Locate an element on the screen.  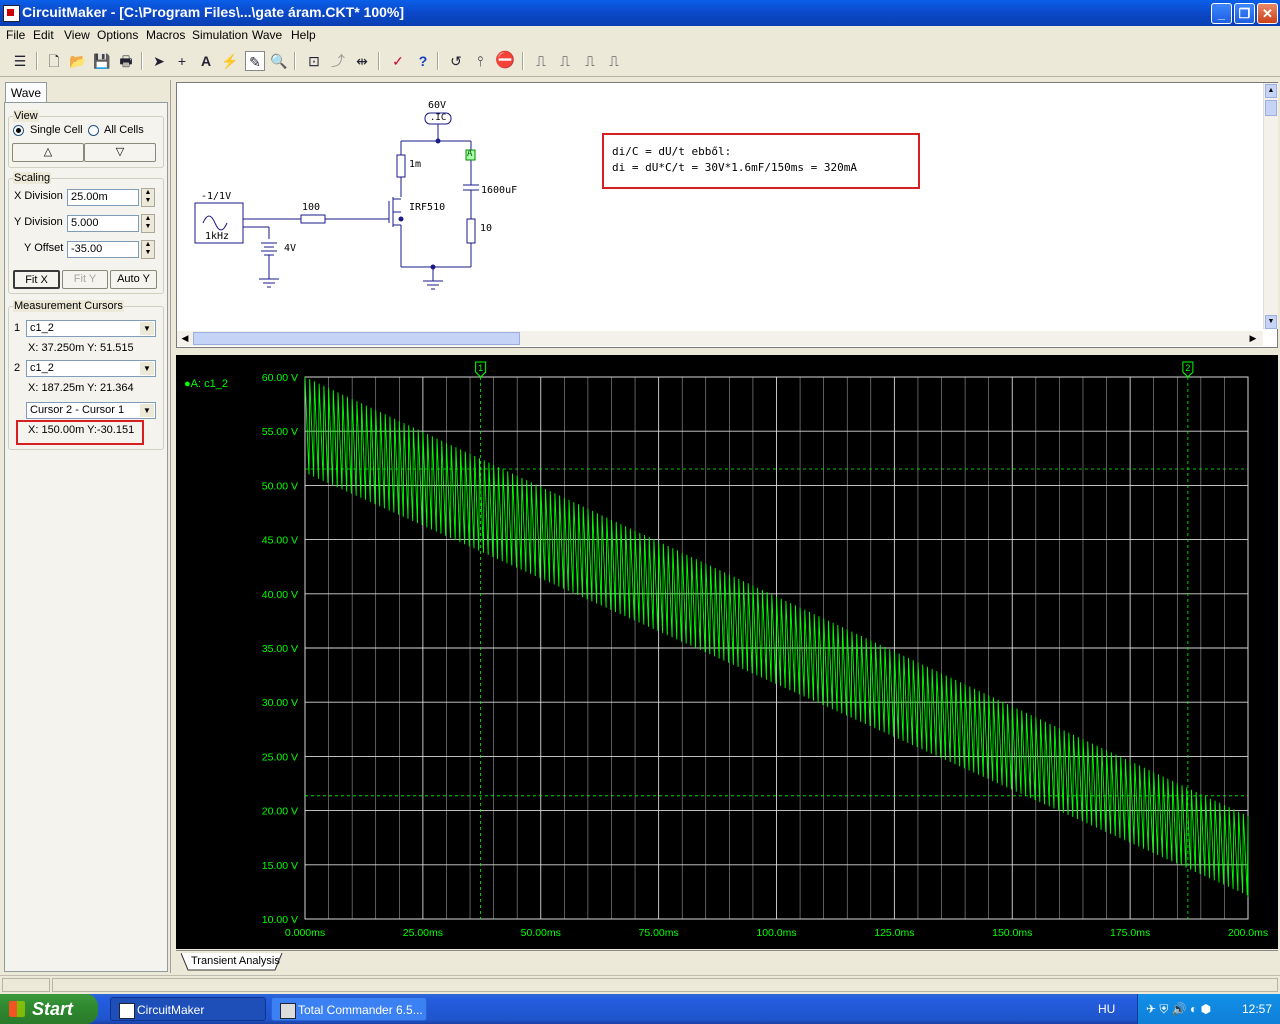
cursor-diff-select: Cursor 2 - Cursor 1 ▼ is located at coordinates (91, 410).